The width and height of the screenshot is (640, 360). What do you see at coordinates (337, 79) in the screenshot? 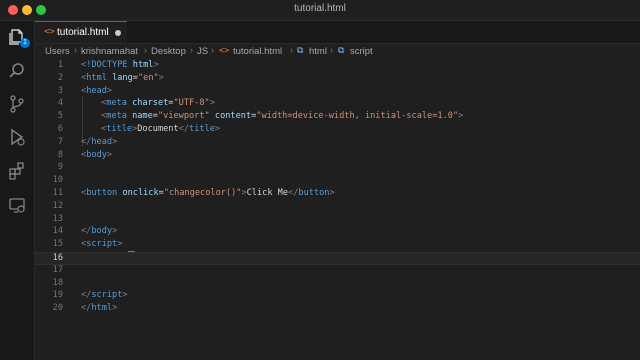
I see `code-line: 2 <html lang="en">` at bounding box center [337, 79].